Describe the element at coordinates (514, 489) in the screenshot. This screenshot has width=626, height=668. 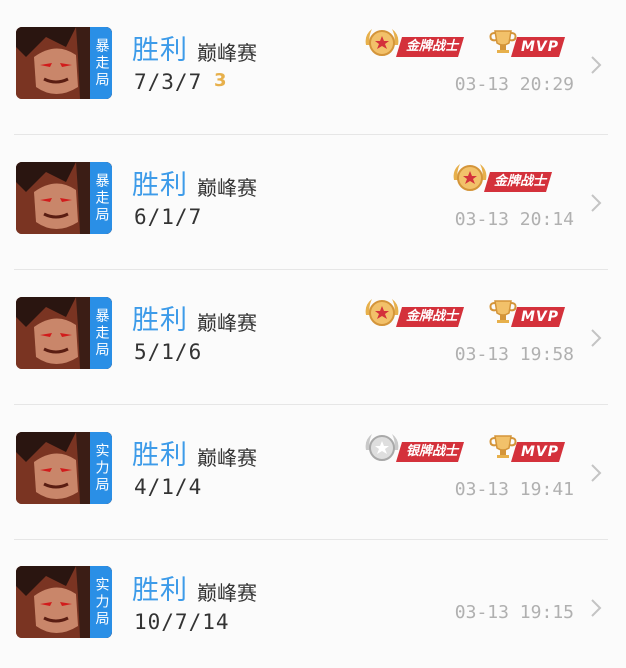
I see `match-time: 03-13 19:41` at that location.